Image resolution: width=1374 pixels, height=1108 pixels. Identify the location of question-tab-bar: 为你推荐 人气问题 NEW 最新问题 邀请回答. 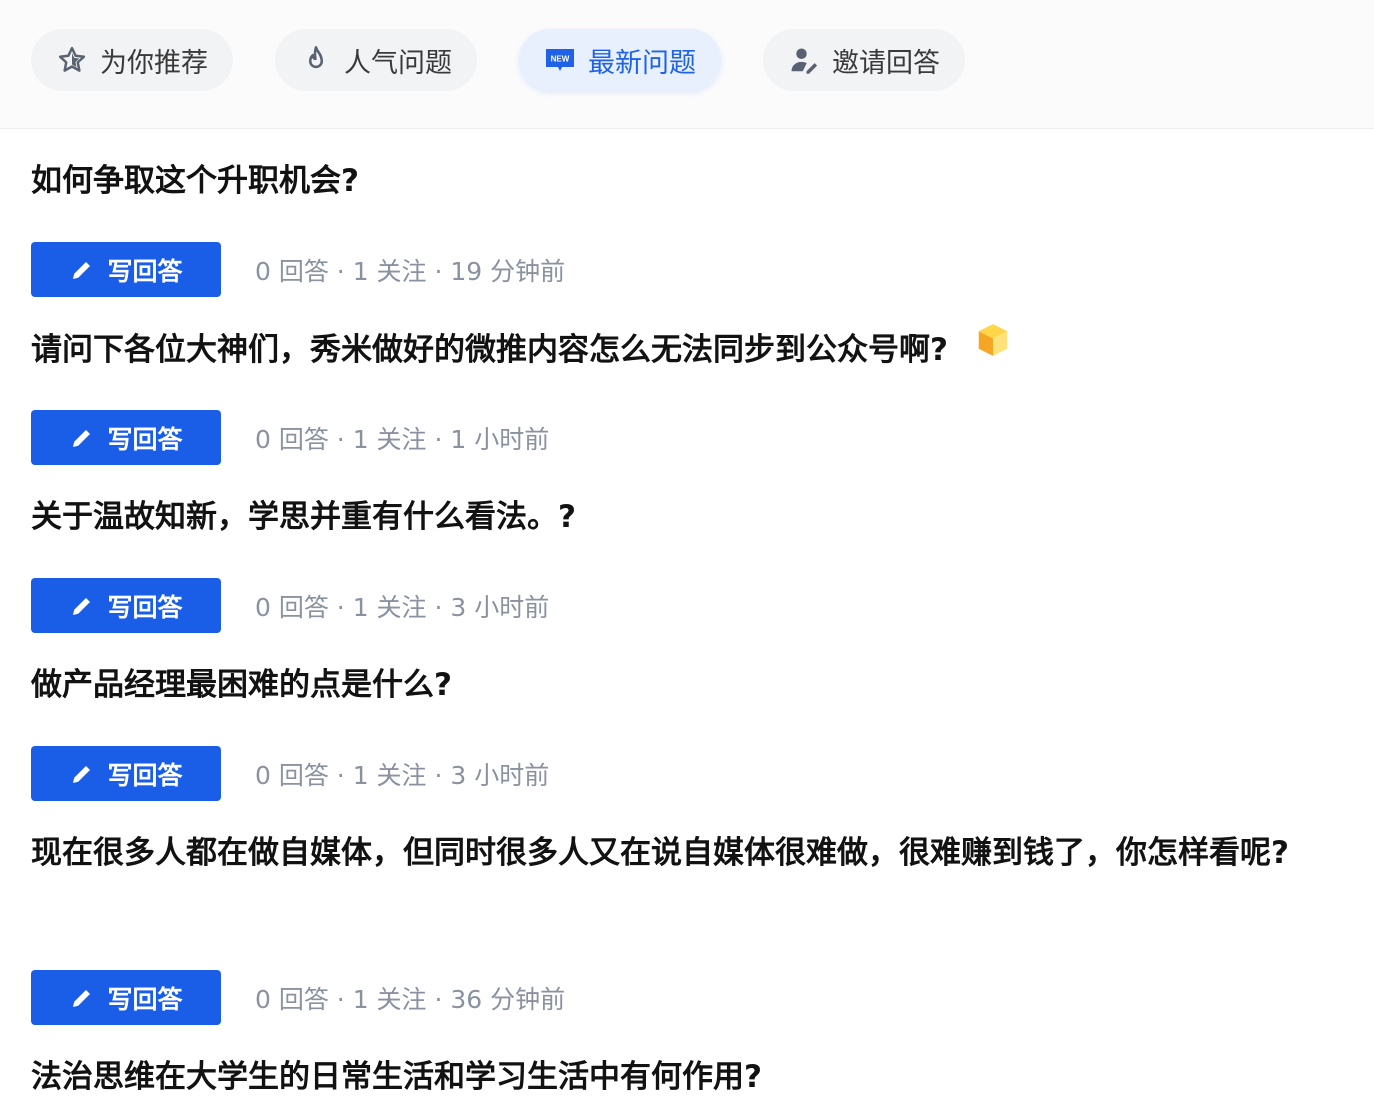
(687, 64).